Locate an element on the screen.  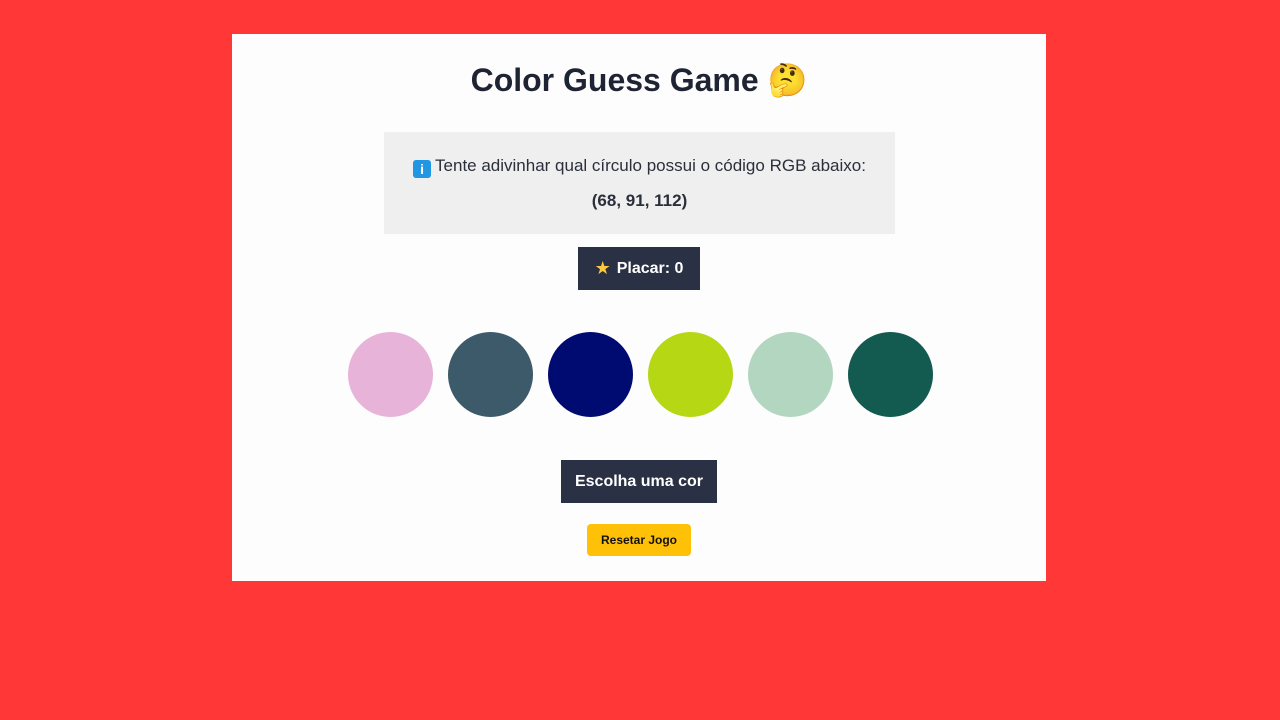
reset-button: Resetar Jogo is located at coordinates (639, 540).